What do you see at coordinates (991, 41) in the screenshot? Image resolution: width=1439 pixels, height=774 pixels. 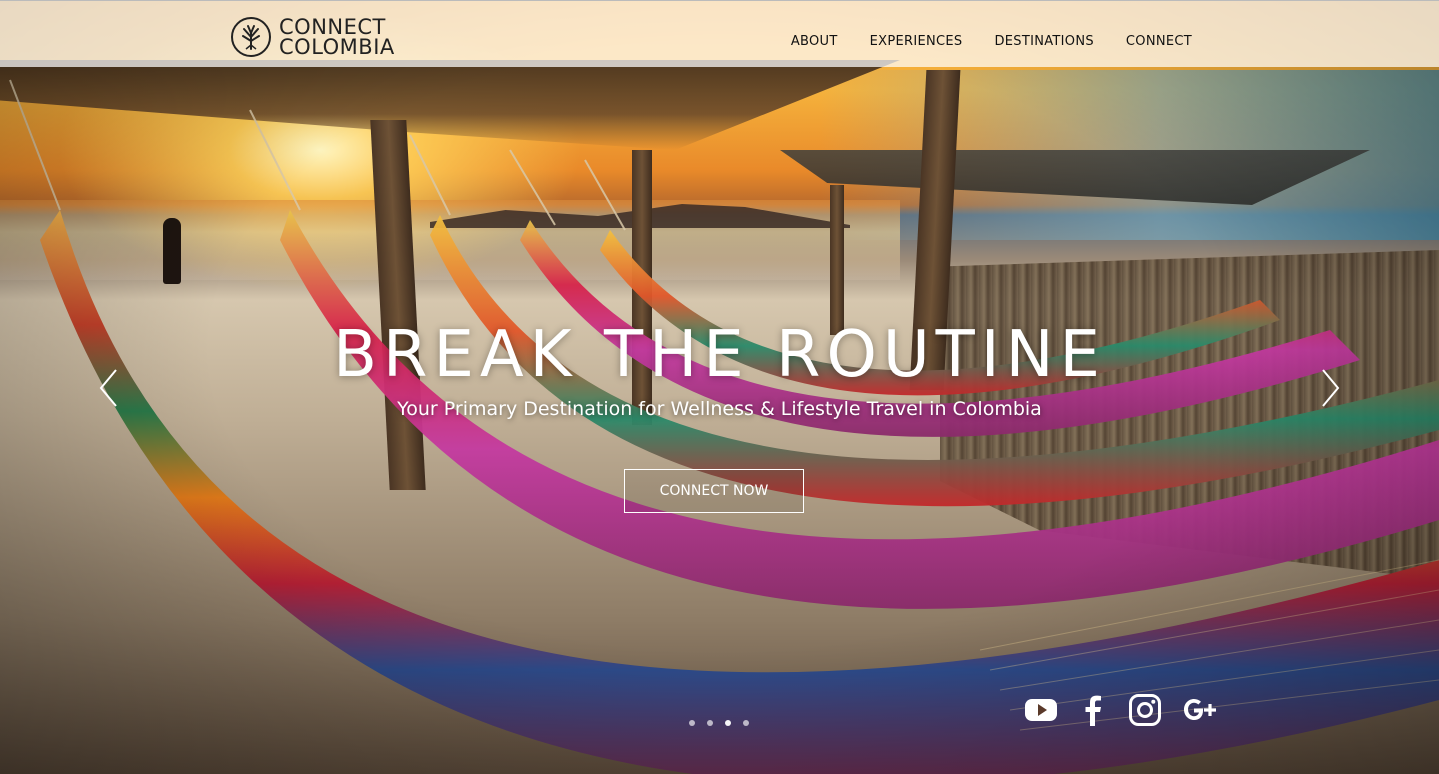 I see `main-nav: ABOUT EXPERIENCES DESTINATIONS CONNECT` at bounding box center [991, 41].